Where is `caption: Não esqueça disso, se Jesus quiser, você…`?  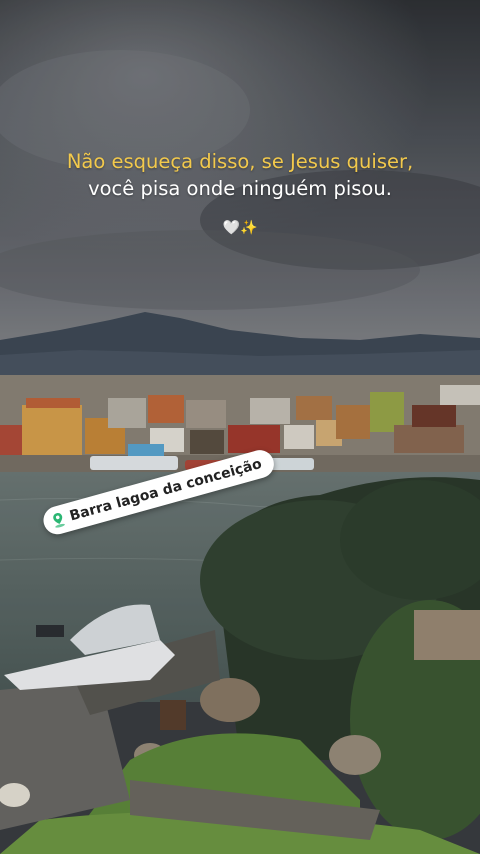
caption: Não esqueça disso, se Jesus quiser, você… is located at coordinates (240, 193).